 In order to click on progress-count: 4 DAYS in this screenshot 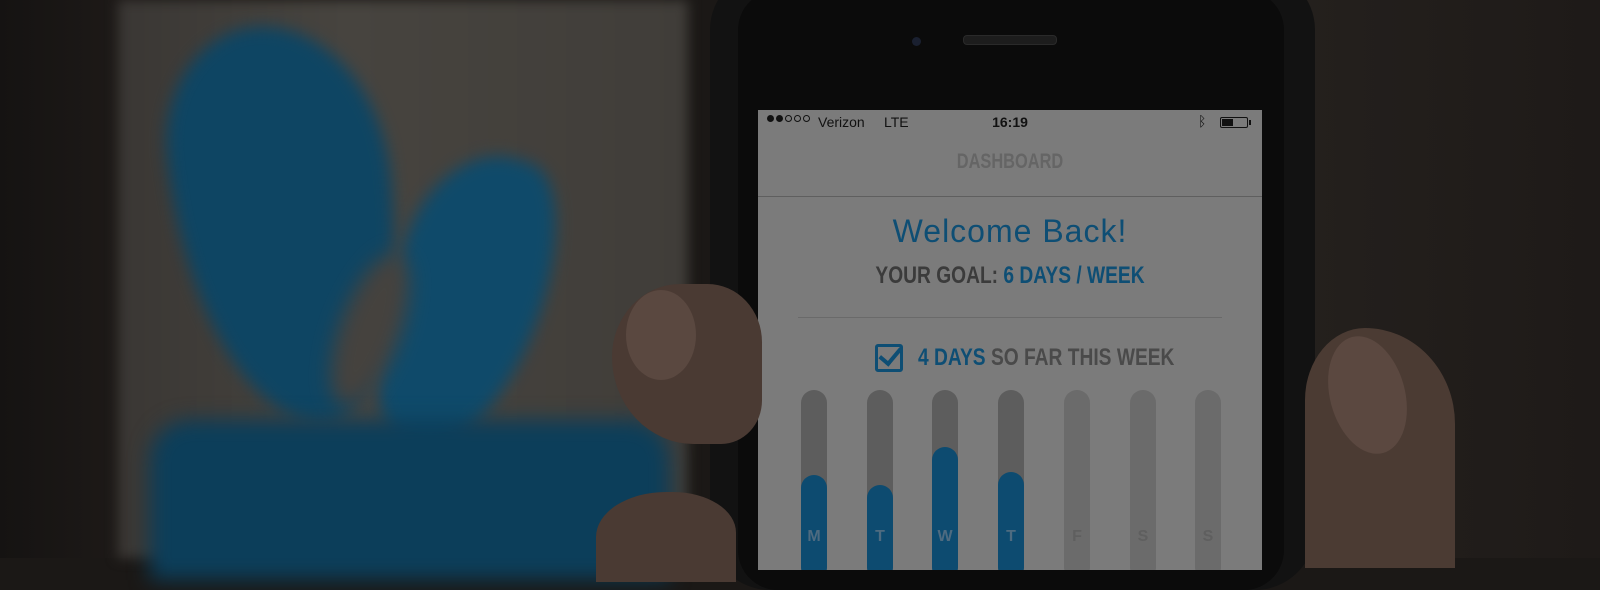, I will do `click(952, 357)`.